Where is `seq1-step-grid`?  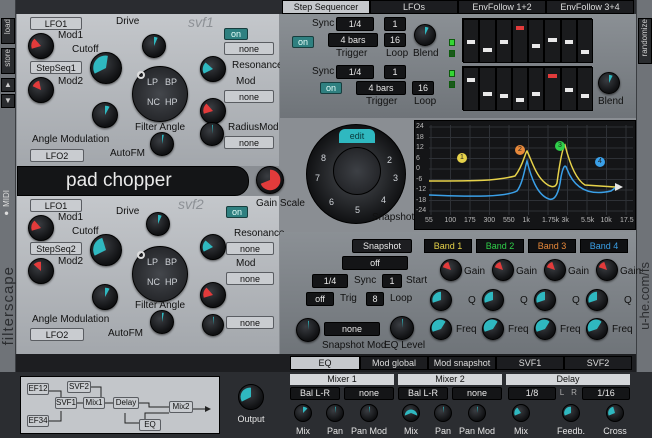 seq1-step-grid is located at coordinates (527, 40).